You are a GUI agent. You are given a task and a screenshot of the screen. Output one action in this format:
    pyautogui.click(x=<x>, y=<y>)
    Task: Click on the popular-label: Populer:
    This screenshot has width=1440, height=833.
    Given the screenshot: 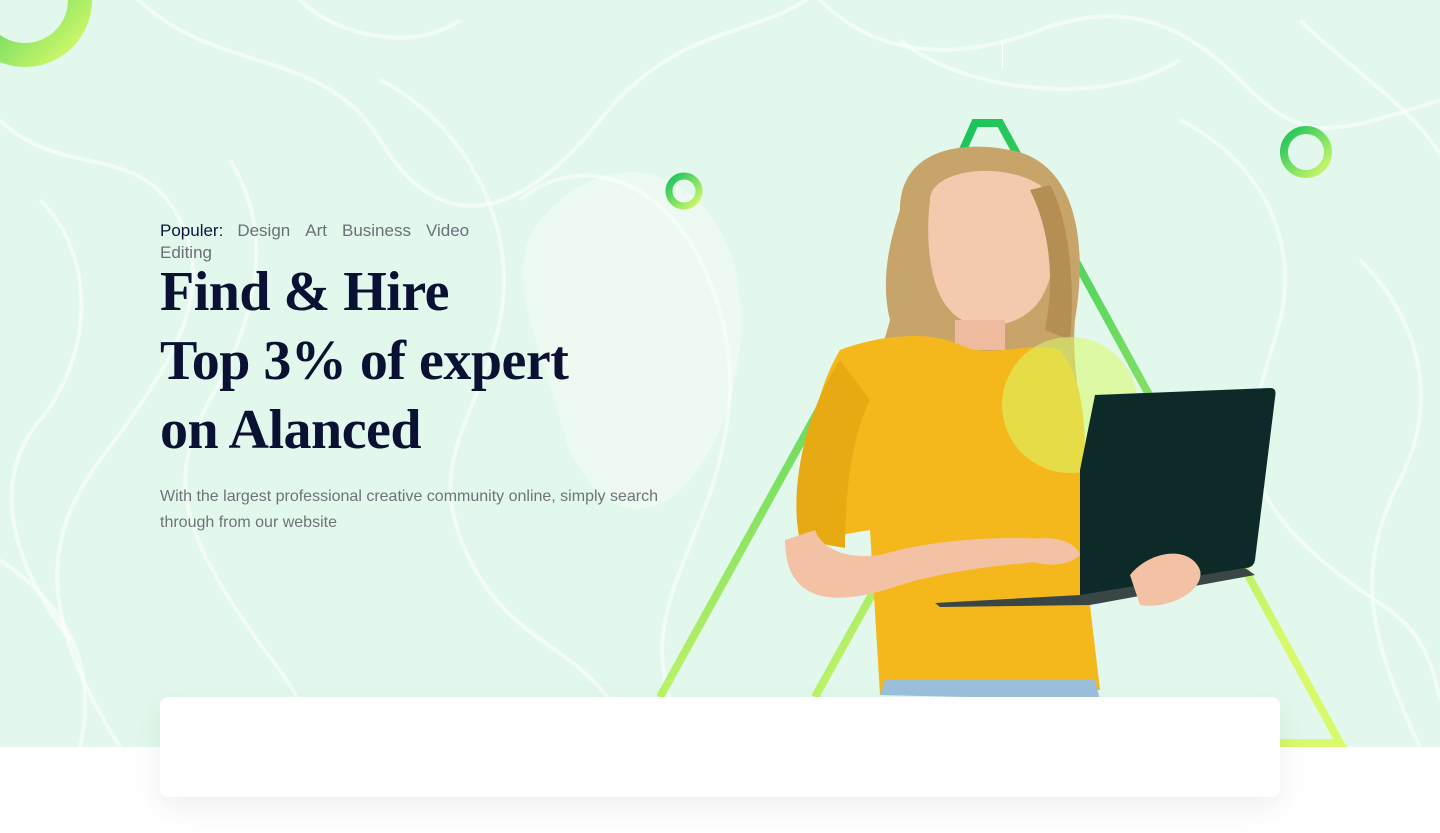 What is the action you would take?
    pyautogui.click(x=192, y=230)
    